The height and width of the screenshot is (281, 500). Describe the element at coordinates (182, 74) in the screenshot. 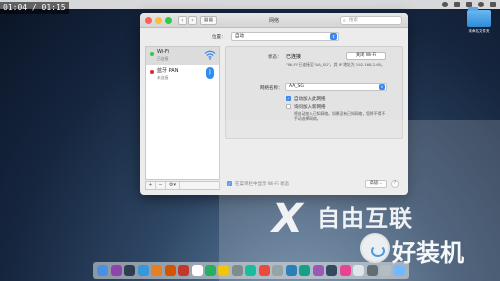

I see `service-item-bluetooth-pan: 蓝牙 PAN 未连接 ᛒ` at that location.